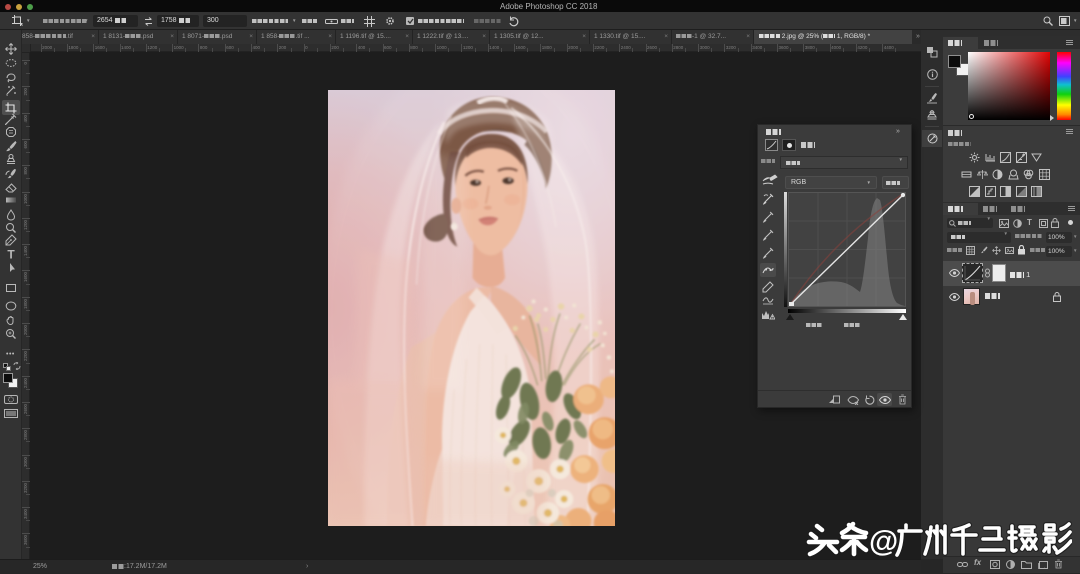  What do you see at coordinates (11, 254) in the screenshot?
I see `svg-text: T` at bounding box center [11, 254].